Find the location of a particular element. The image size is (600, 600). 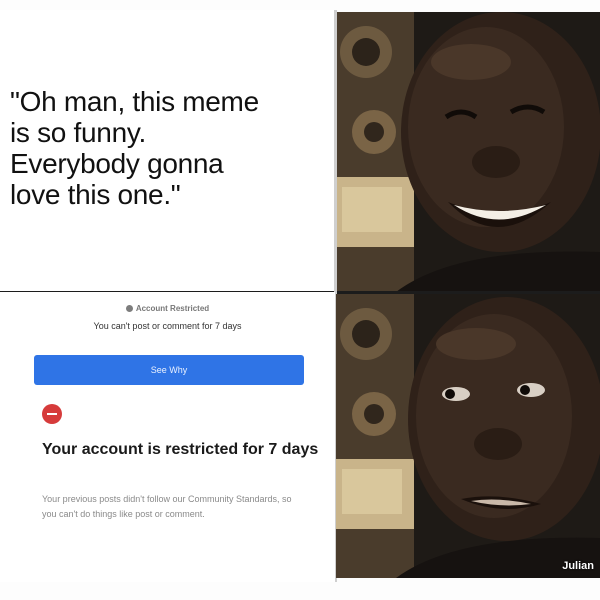

see-why-button: See Why is located at coordinates (169, 370).